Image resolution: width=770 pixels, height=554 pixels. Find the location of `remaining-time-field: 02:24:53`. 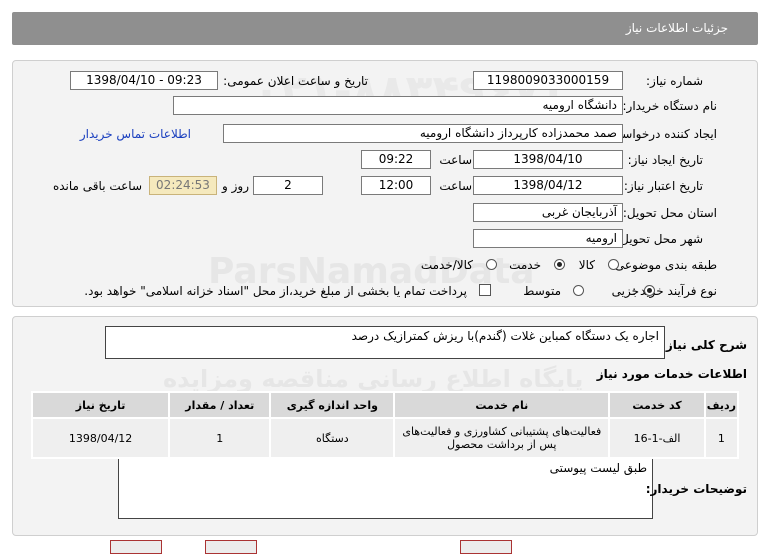

remaining-time-field: 02:24:53 is located at coordinates (183, 185).